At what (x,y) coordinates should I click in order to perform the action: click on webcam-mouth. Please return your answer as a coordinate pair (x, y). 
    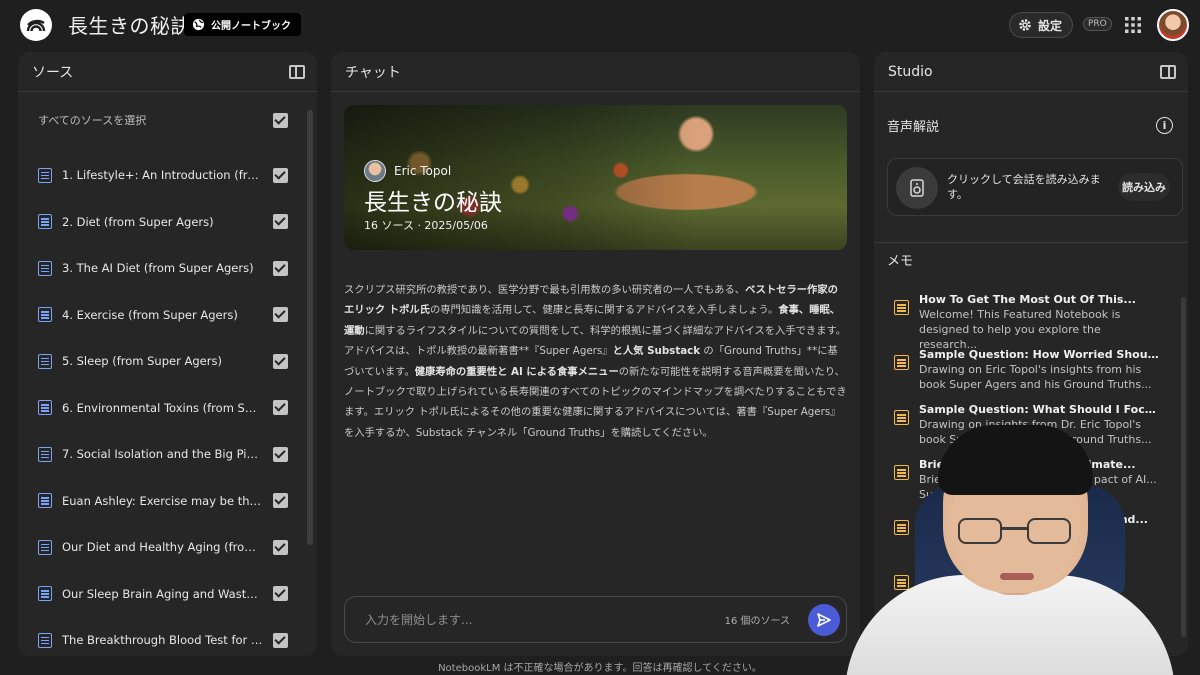
    Looking at the image, I should click on (1017, 576).